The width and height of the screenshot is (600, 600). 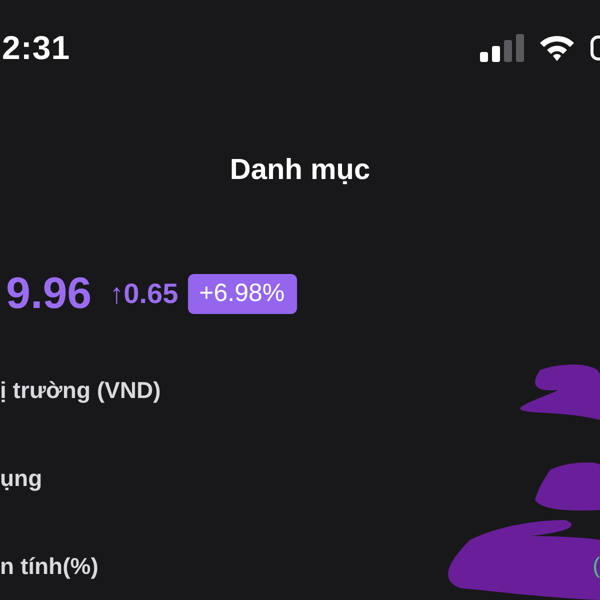 I want to click on wifi-icon, so click(x=557, y=48).